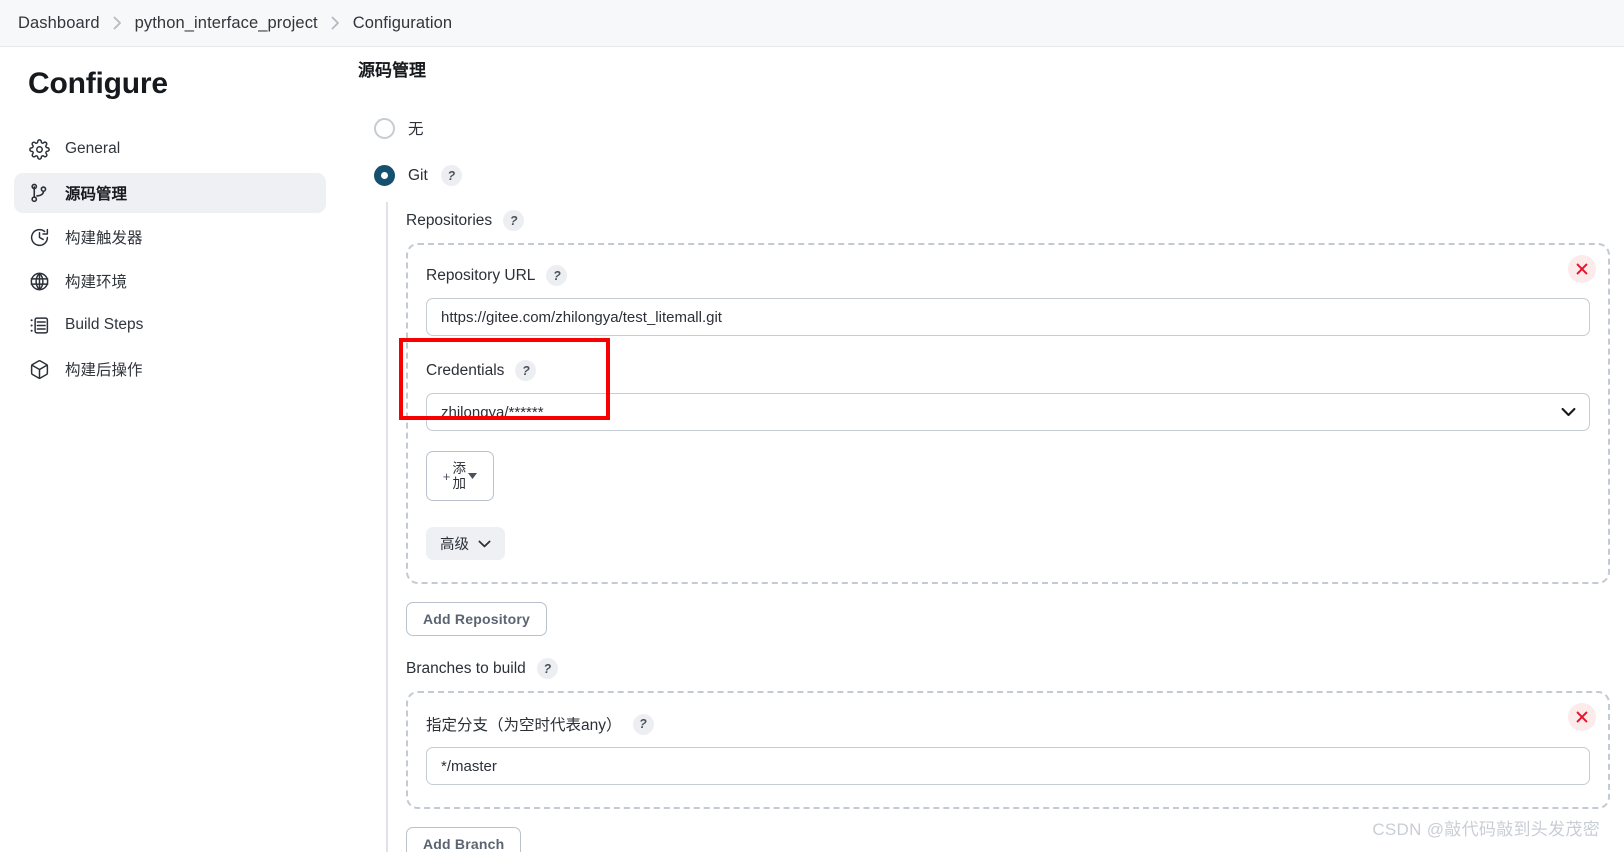 The height and width of the screenshot is (852, 1624). What do you see at coordinates (454, 545) in the screenshot?
I see `advanced-label: 高级` at bounding box center [454, 545].